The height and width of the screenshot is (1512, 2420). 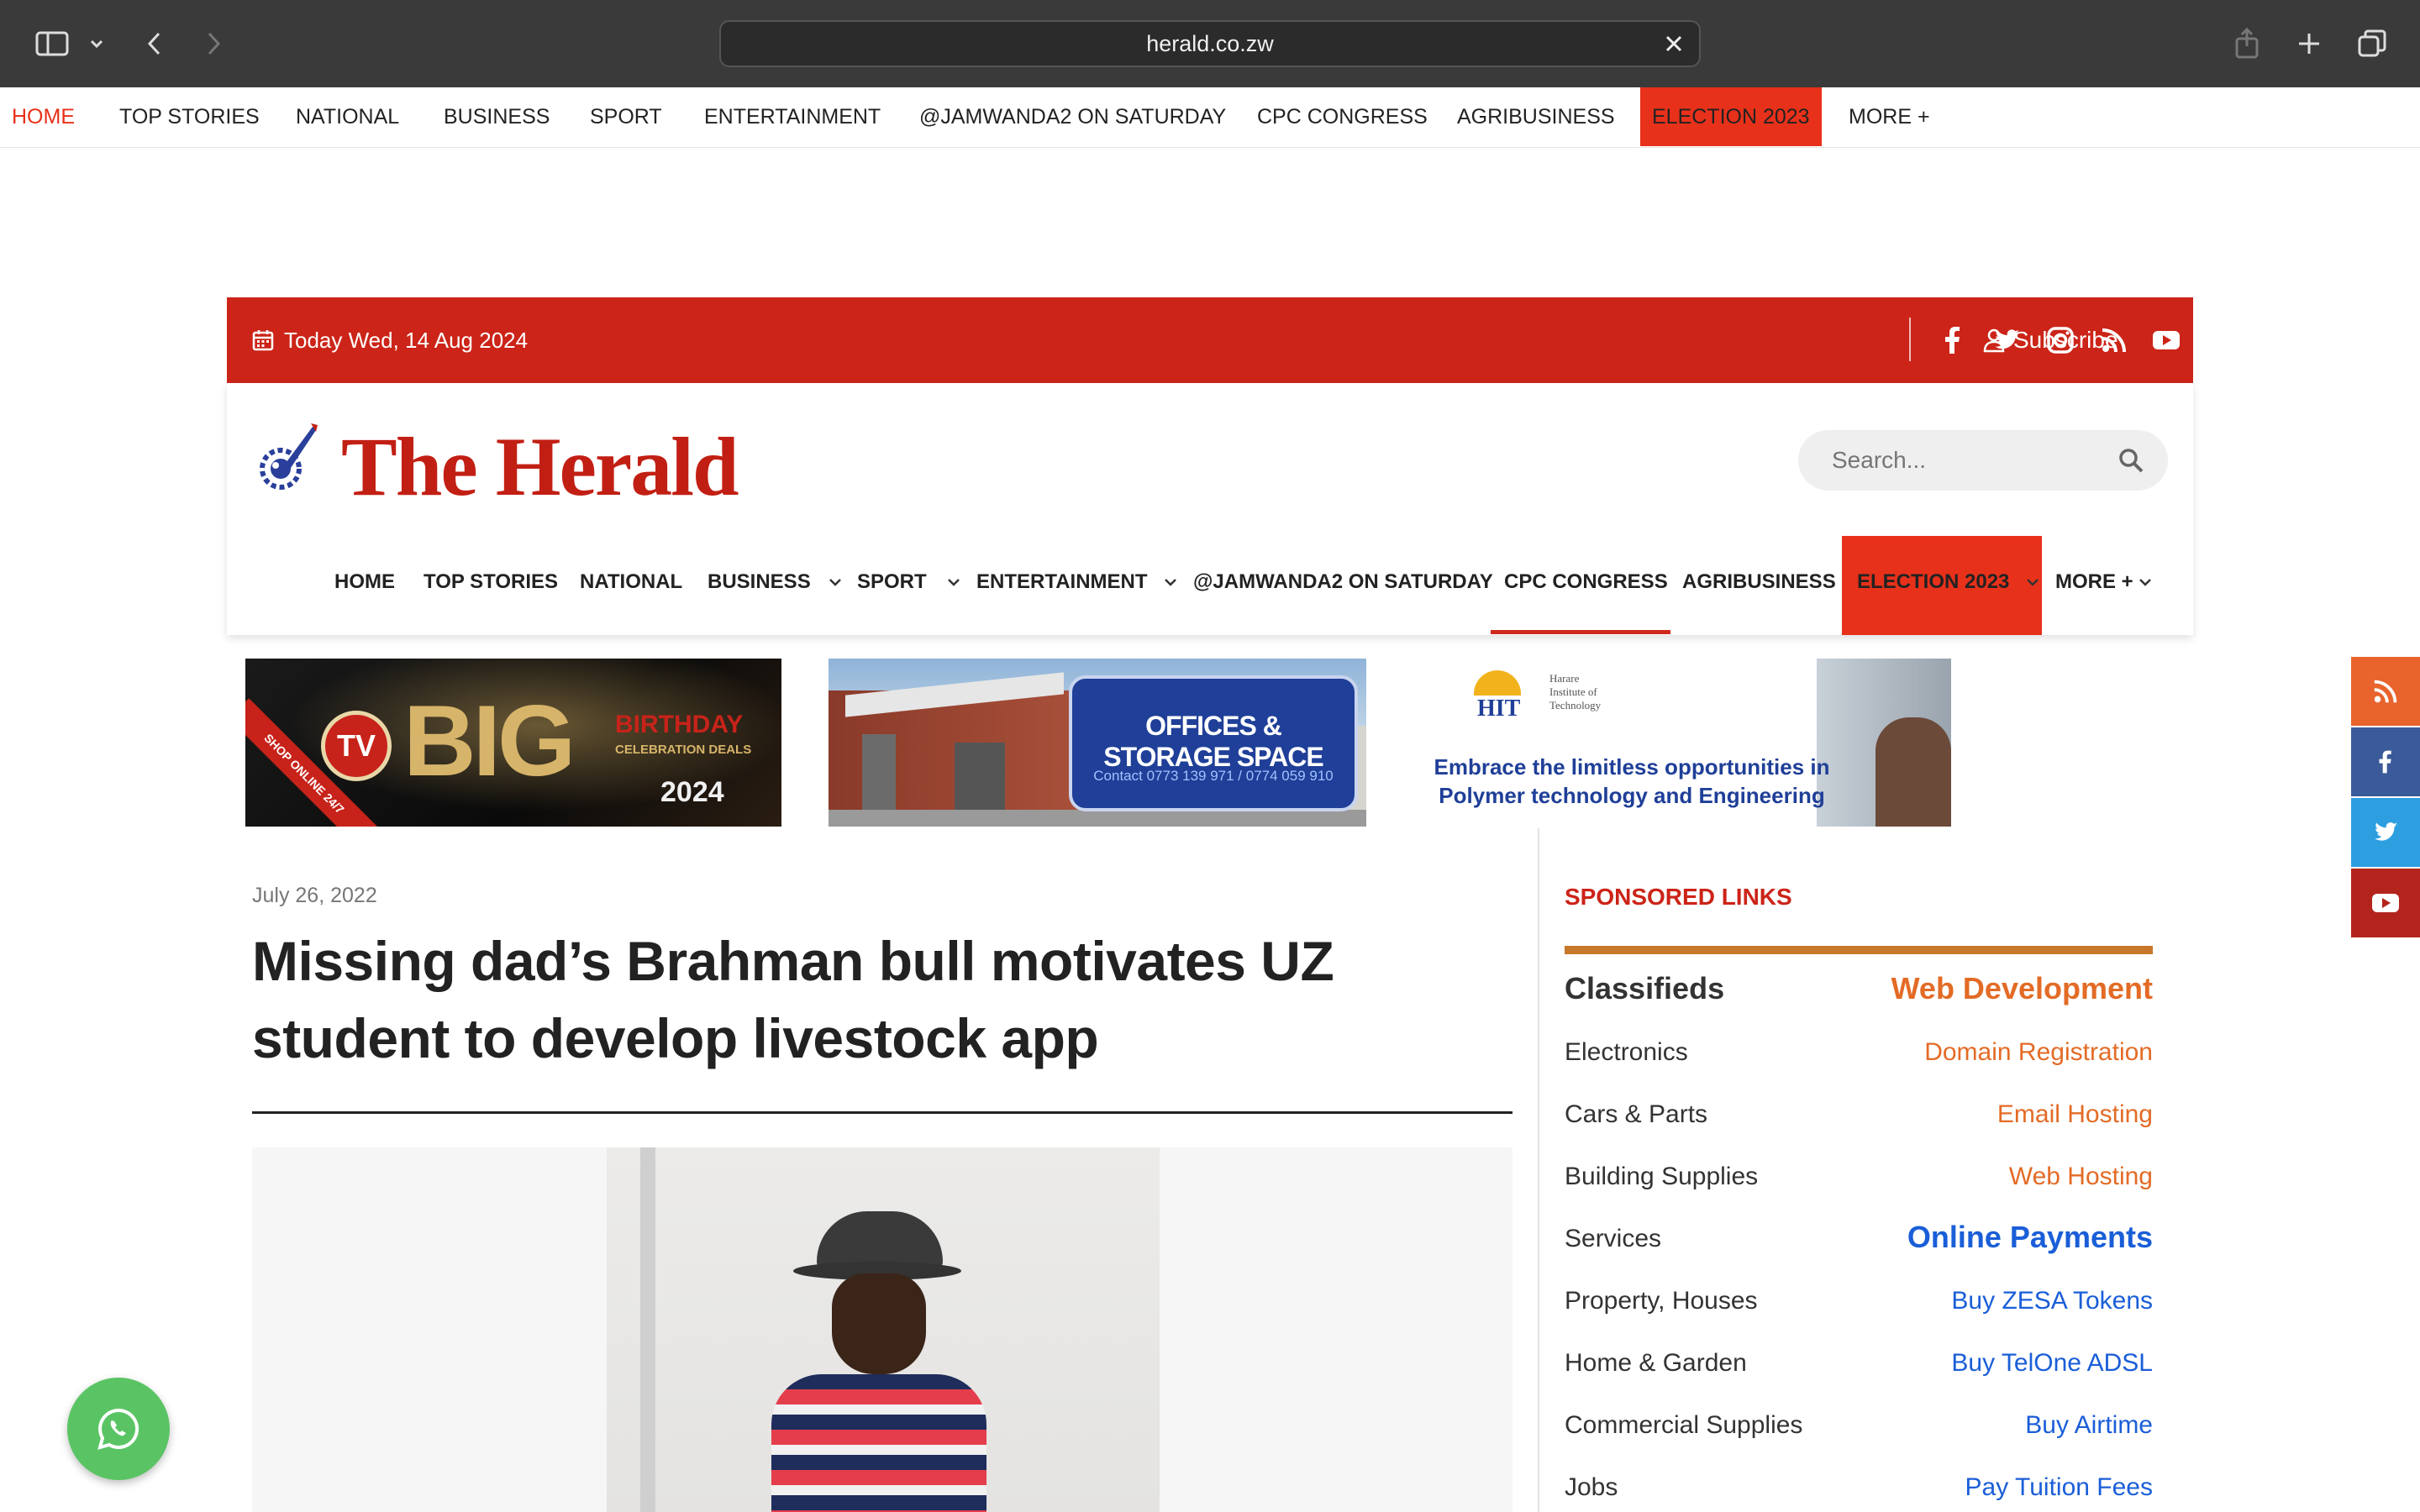 I want to click on online-payments-heading: Online Payments, so click(x=2030, y=1237).